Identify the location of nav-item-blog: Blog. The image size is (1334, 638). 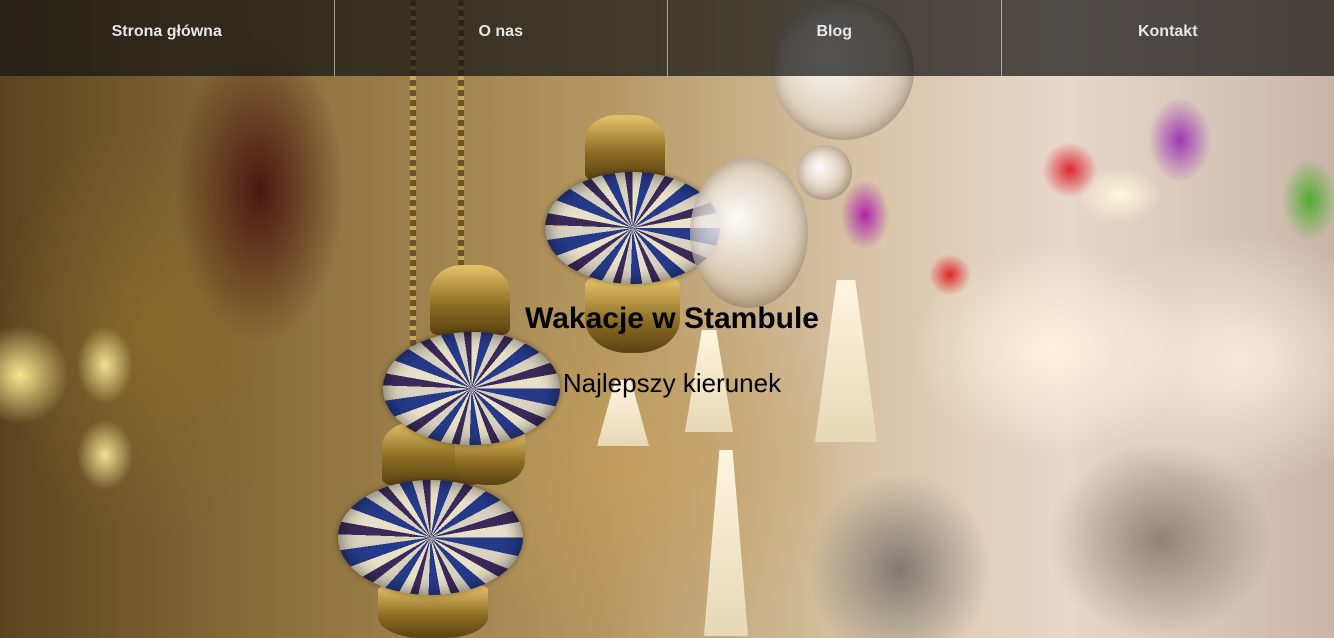
(834, 38).